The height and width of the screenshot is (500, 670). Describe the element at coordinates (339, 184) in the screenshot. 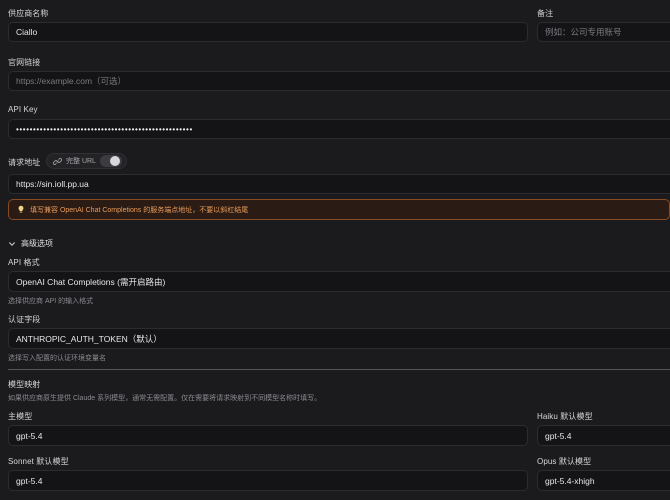

I see `endpoint-input: https://sin.ioll.pp.ua` at that location.